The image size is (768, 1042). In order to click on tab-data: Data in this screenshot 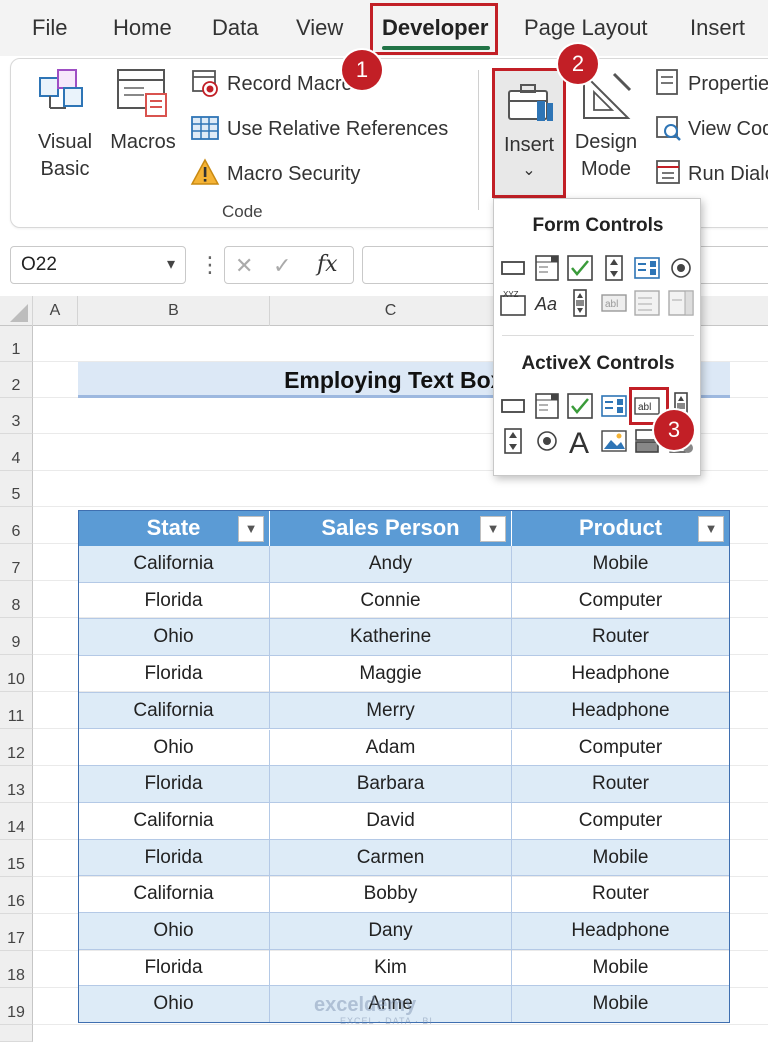, I will do `click(235, 28)`.